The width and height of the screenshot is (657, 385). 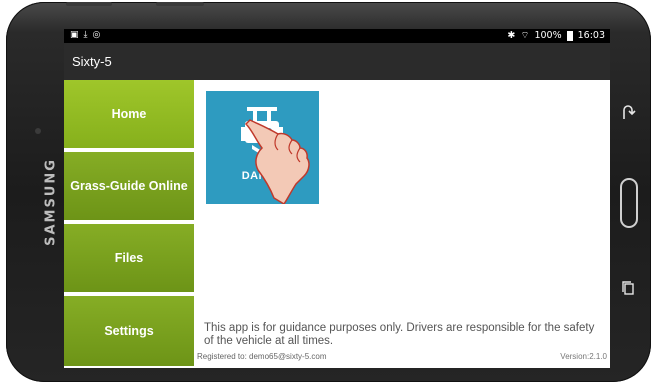 I want to click on bluetooth-icon: ✱, so click(x=511, y=35).